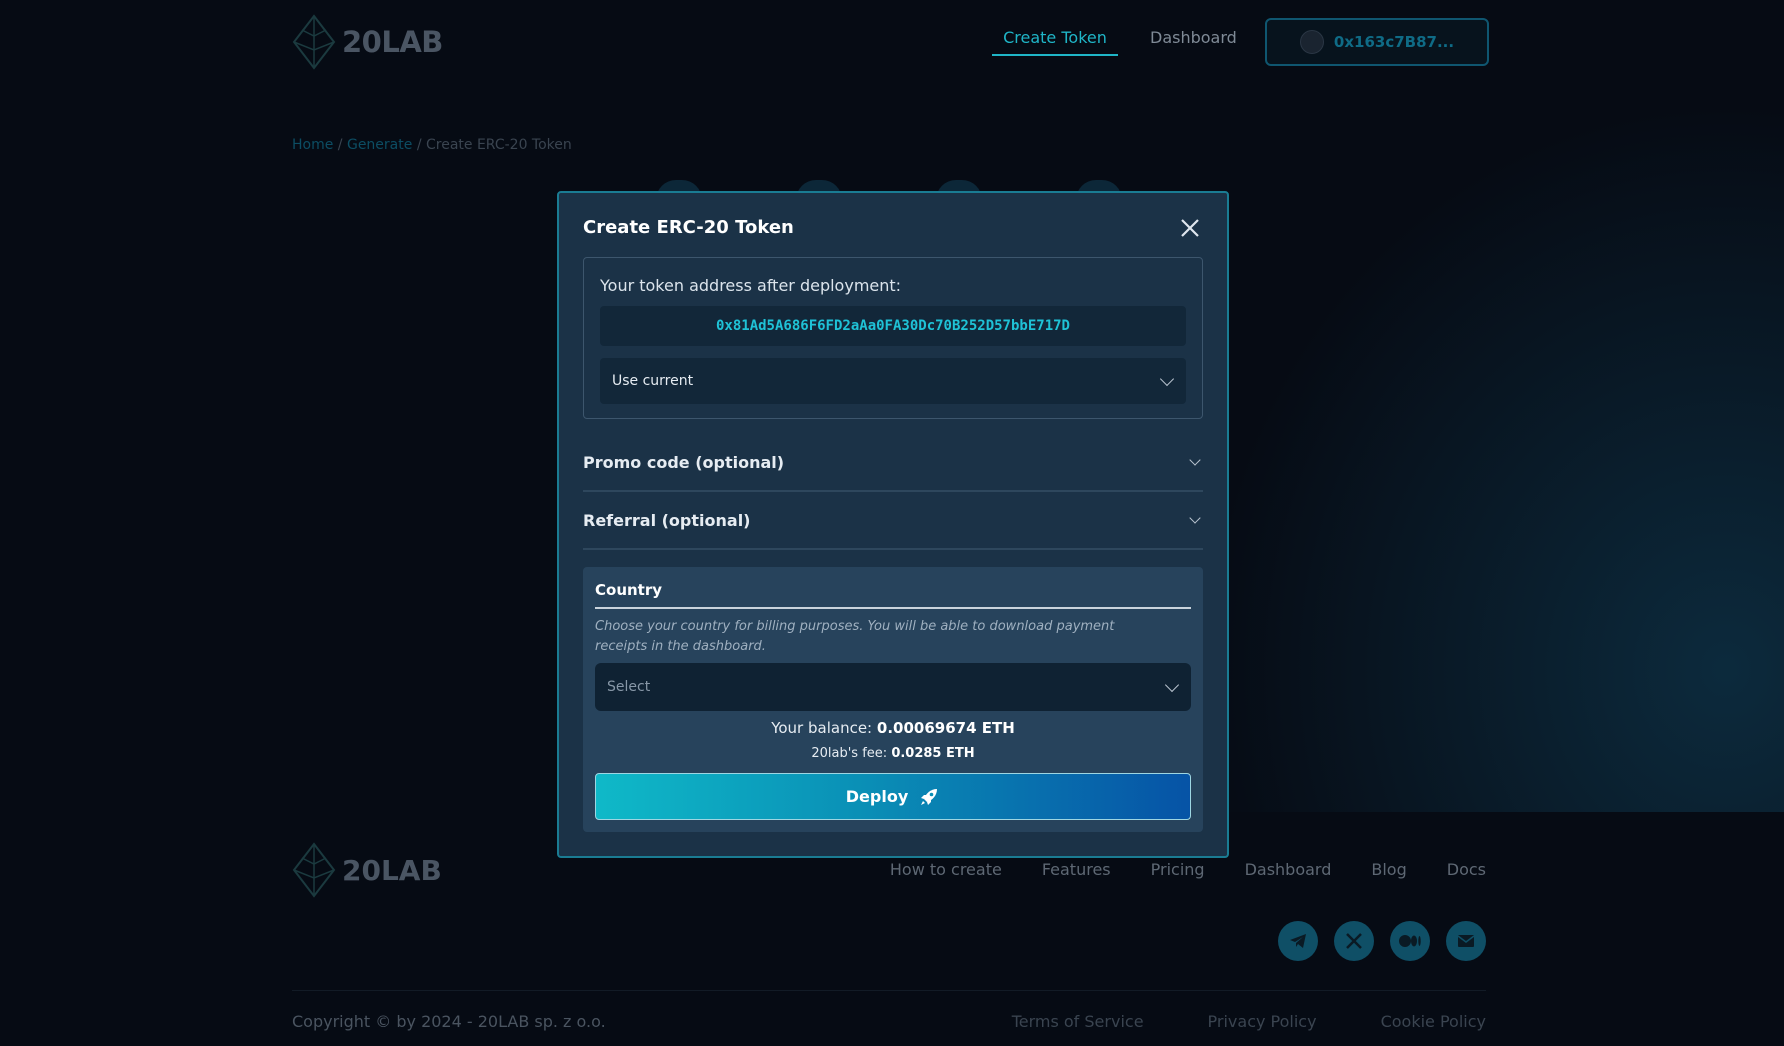 This screenshot has height=1046, width=1784. I want to click on country-select-placeholder: Select, so click(629, 687).